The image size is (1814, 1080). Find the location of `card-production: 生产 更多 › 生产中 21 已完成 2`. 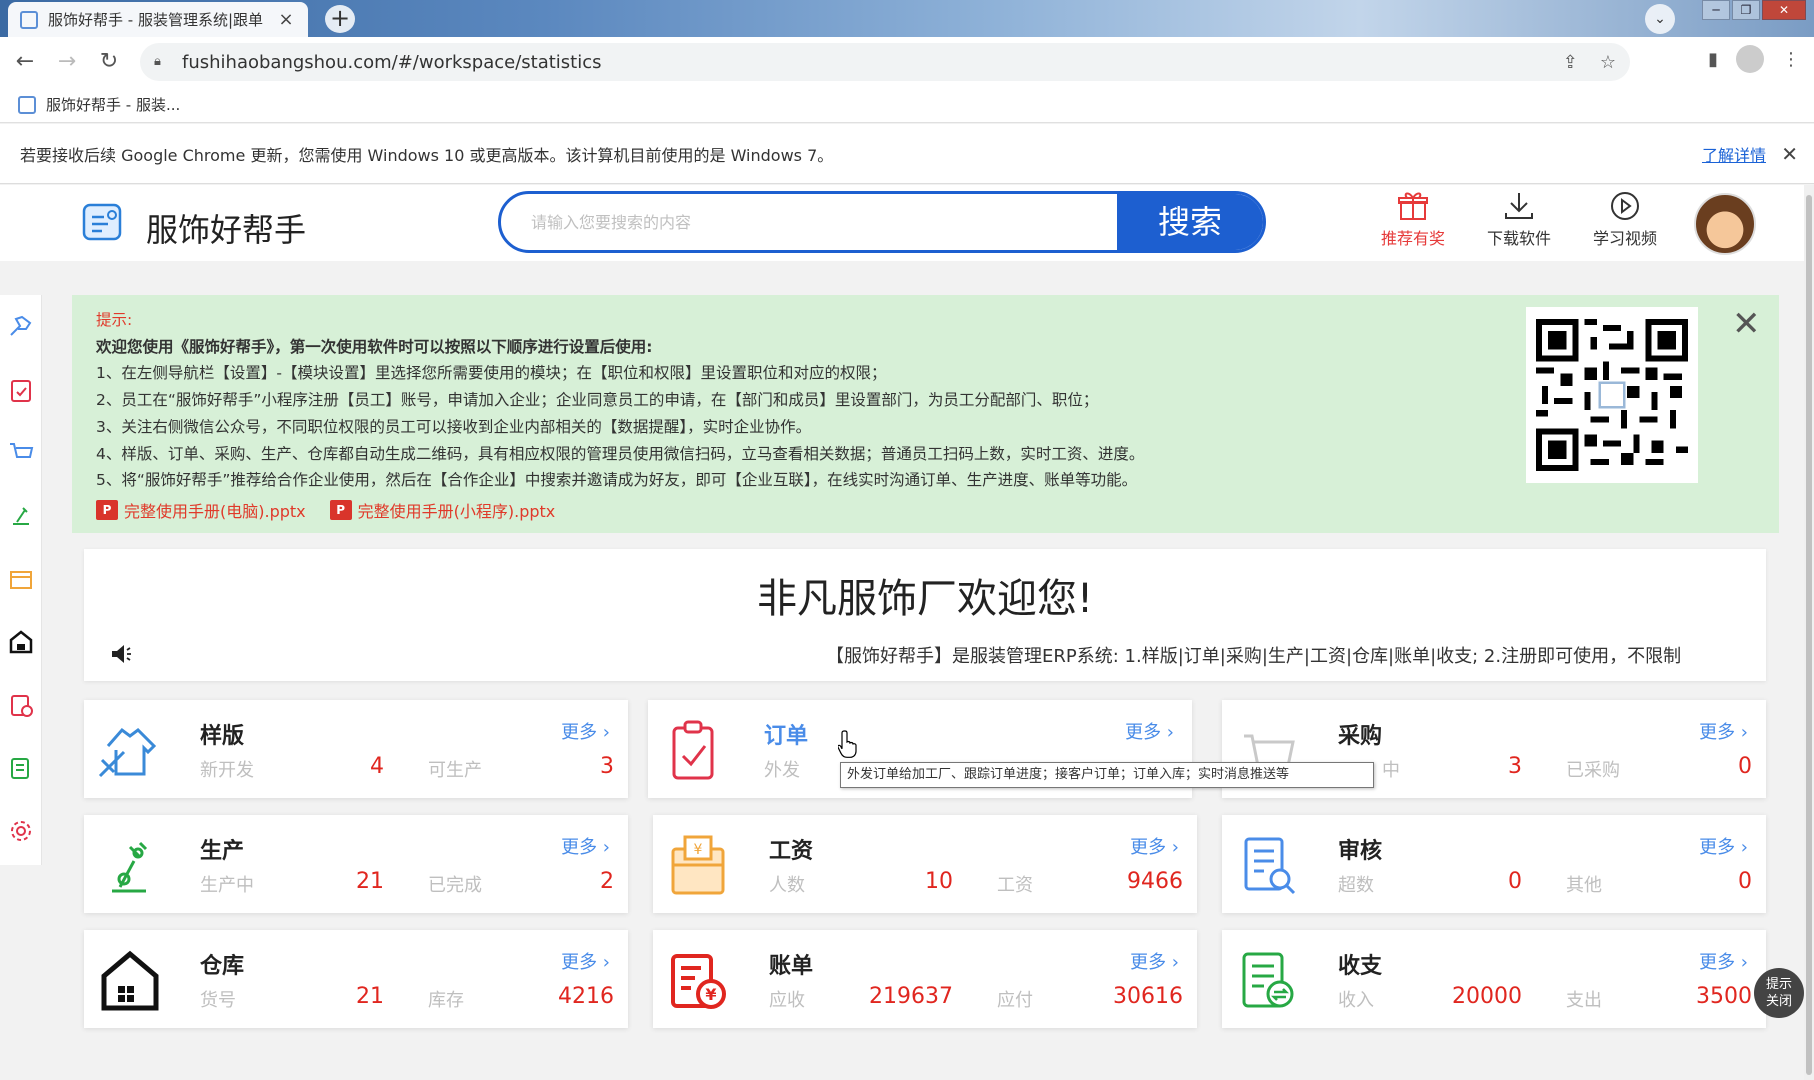

card-production: 生产 更多 › 生产中 21 已完成 2 is located at coordinates (356, 864).